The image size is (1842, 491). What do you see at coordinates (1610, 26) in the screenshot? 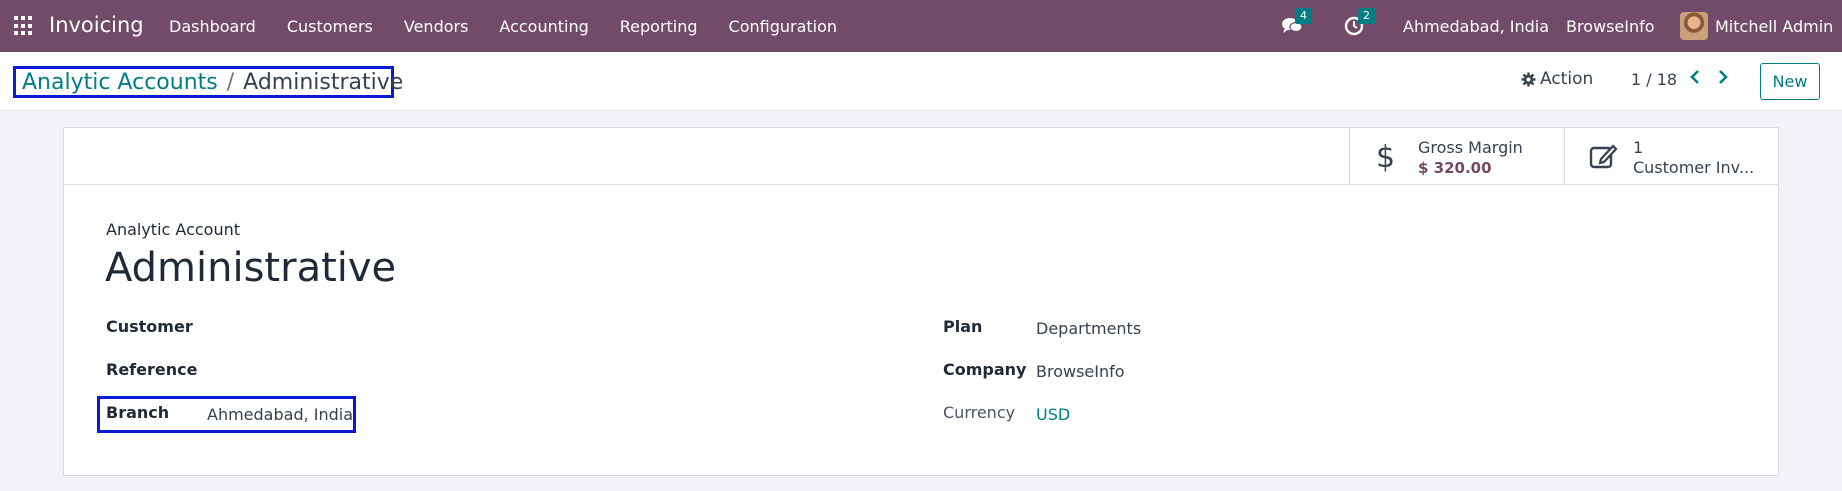
I see `company-switcher: BrowseInfo` at bounding box center [1610, 26].